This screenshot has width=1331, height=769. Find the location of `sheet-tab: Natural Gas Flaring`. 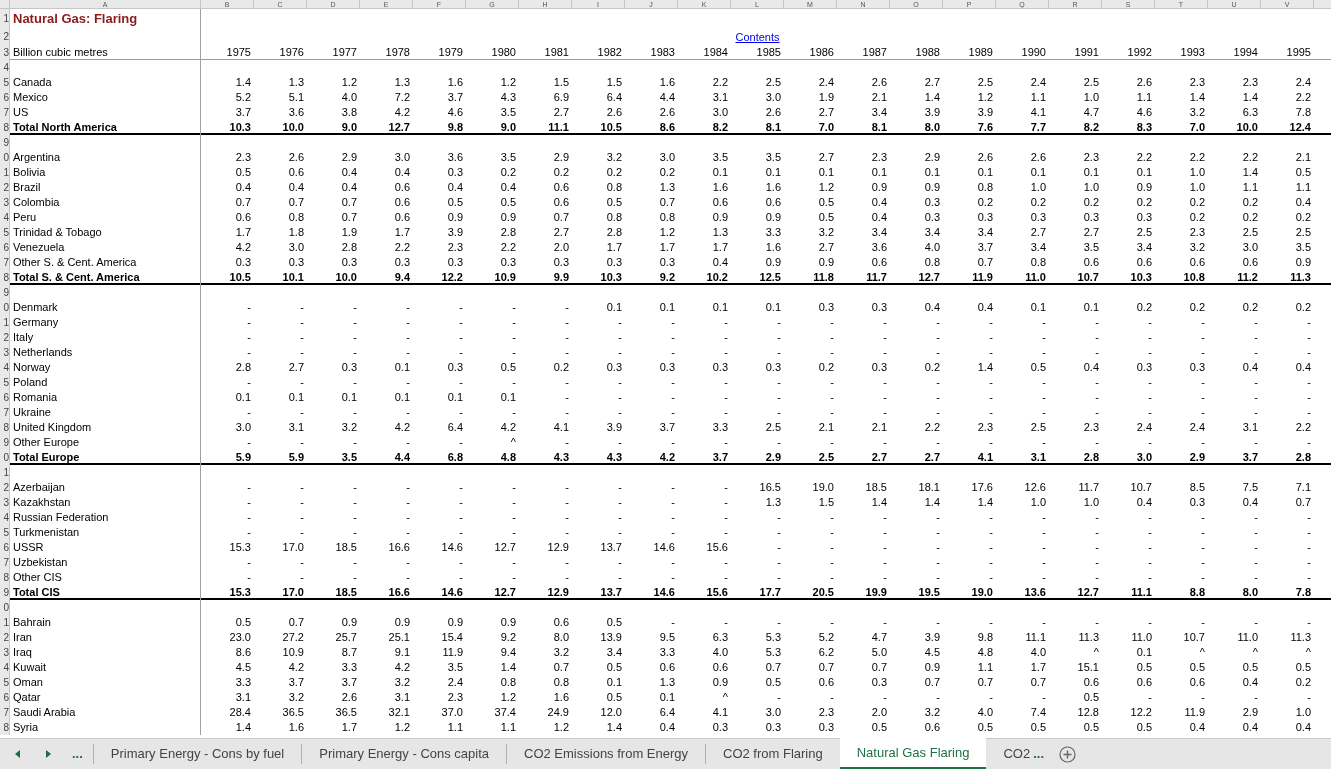

sheet-tab: Natural Gas Flaring is located at coordinates (913, 753).